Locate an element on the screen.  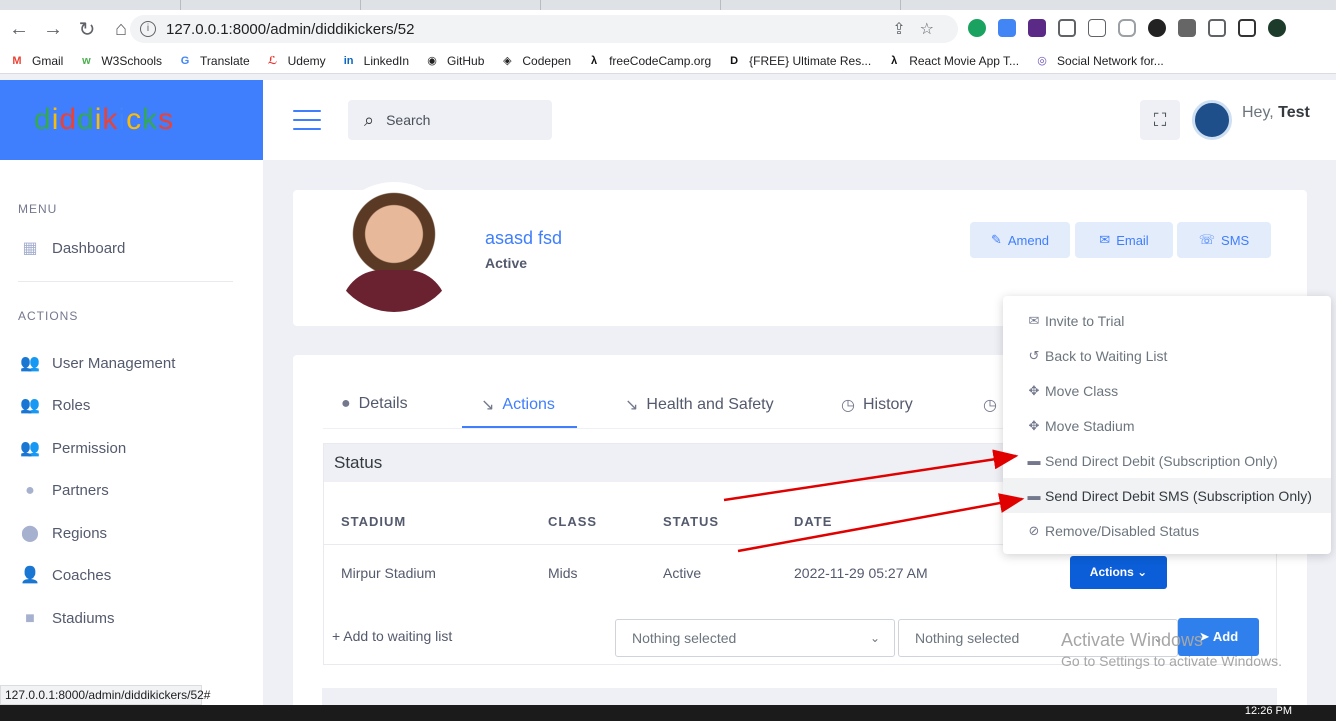
watermark-line2: Go to Settings to activate Windows. is located at coordinates (1171, 661).